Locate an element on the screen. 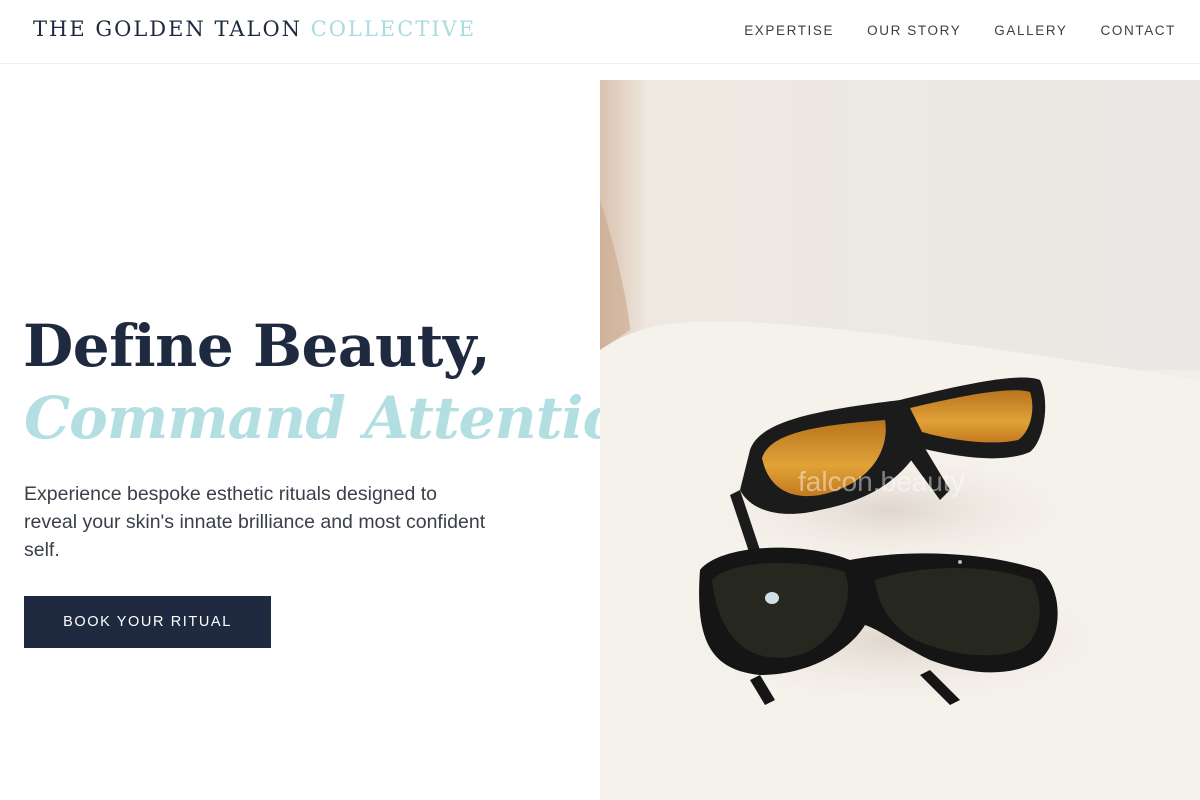 Image resolution: width=1200 pixels, height=800 pixels. brand-logo: THE GOLDEN TALON COLLECTIVE is located at coordinates (254, 29).